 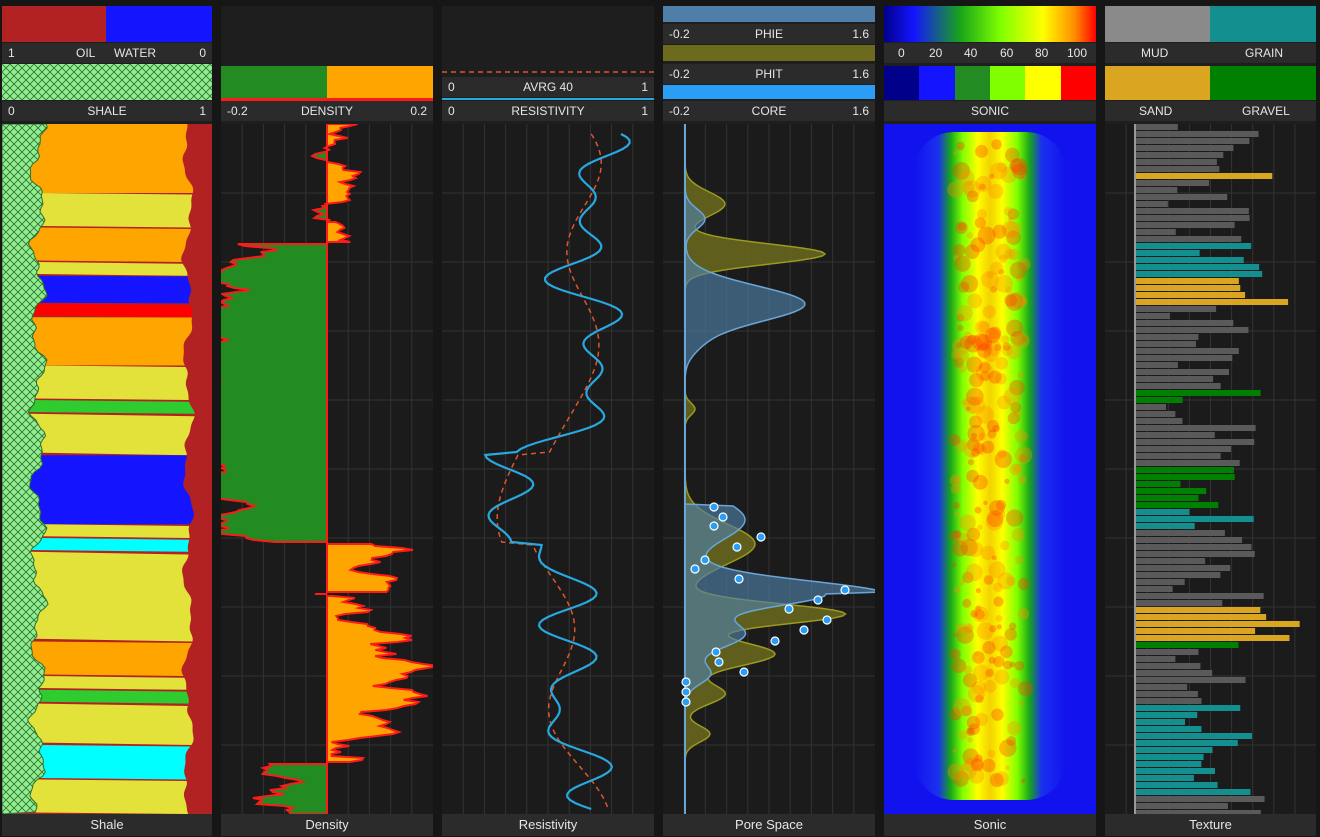 What do you see at coordinates (1264, 53) in the screenshot?
I see `grain-label: GRAIN` at bounding box center [1264, 53].